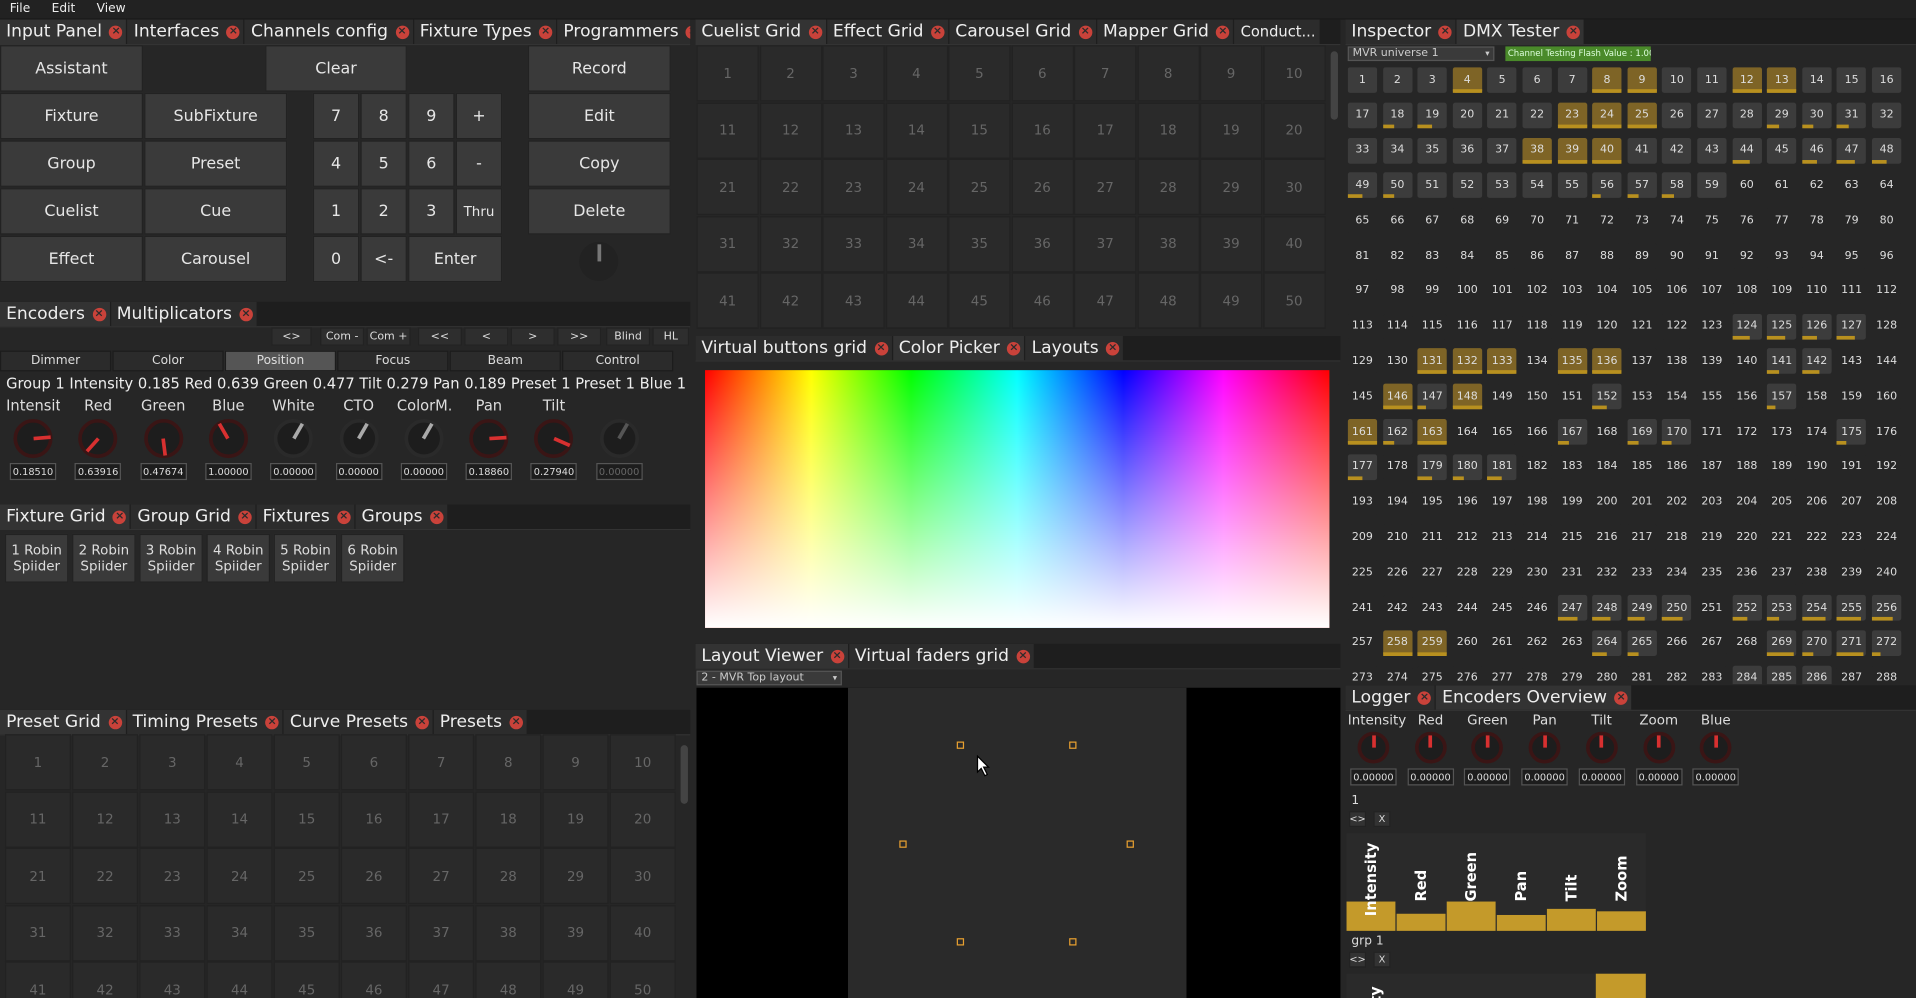 The image size is (1916, 998). Describe the element at coordinates (306, 979) in the screenshot. I see `preset-cell: 45` at that location.